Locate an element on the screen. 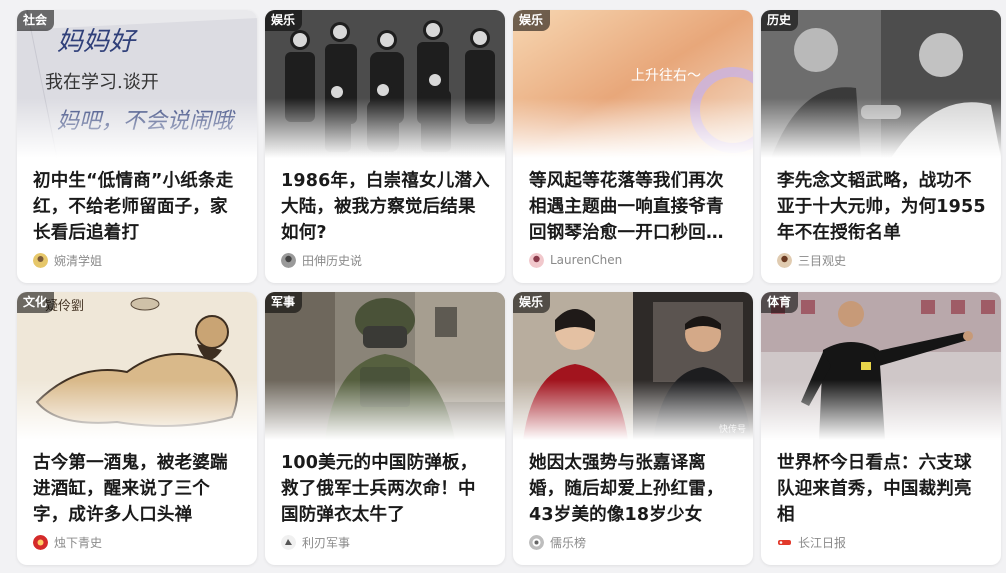 Image resolution: width=1006 pixels, height=573 pixels. author-info: 长江日报 is located at coordinates (811, 542).